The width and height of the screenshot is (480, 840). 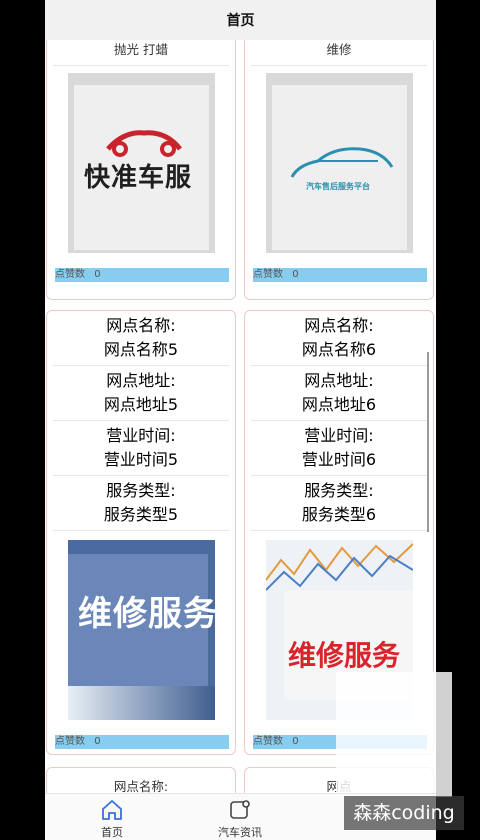 I want to click on service-card: 抛光 打蜡 快准车服 点赞数 0, so click(x=141, y=170).